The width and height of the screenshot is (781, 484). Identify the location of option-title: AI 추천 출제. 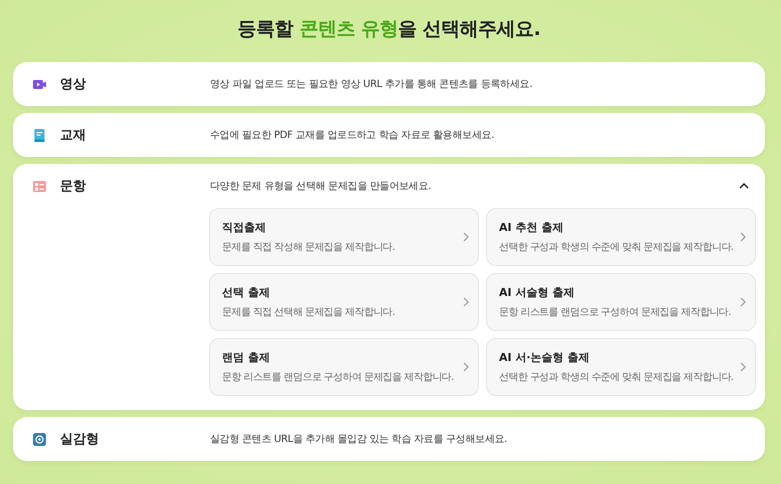
(531, 227).